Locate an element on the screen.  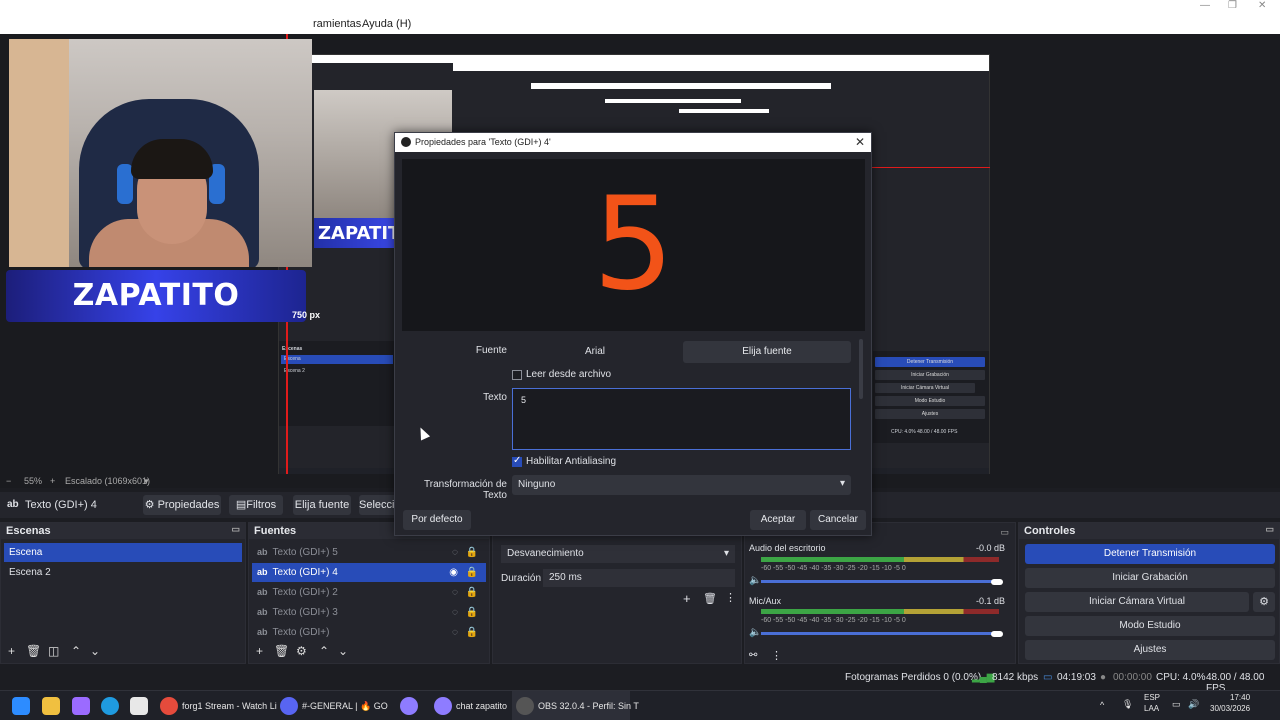
desktop-volume-slider is located at coordinates (879, 581).